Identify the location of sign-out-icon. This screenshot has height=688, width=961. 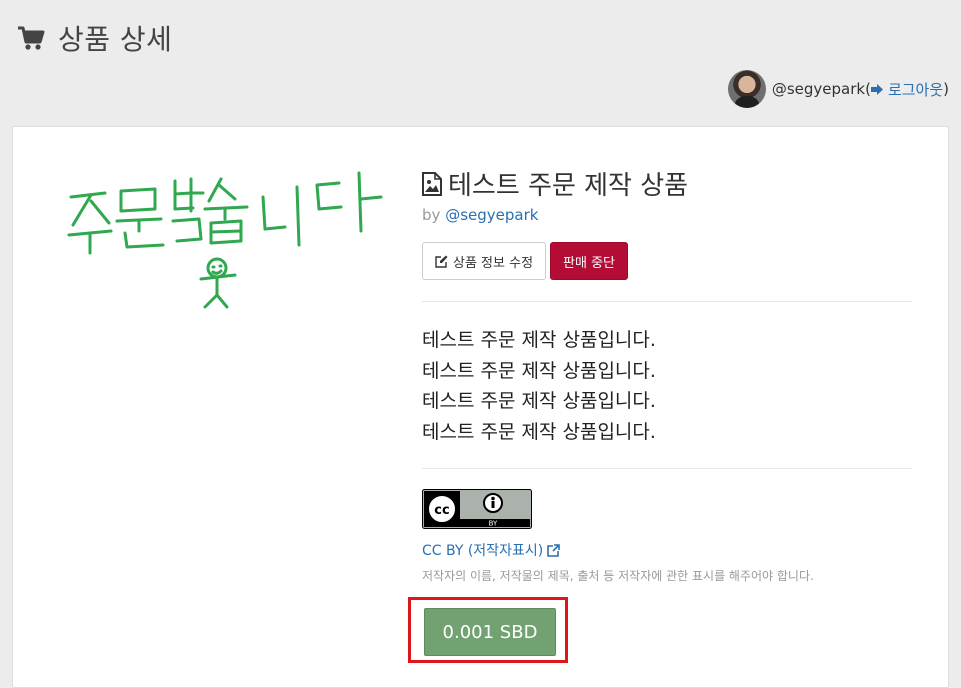
(876, 89).